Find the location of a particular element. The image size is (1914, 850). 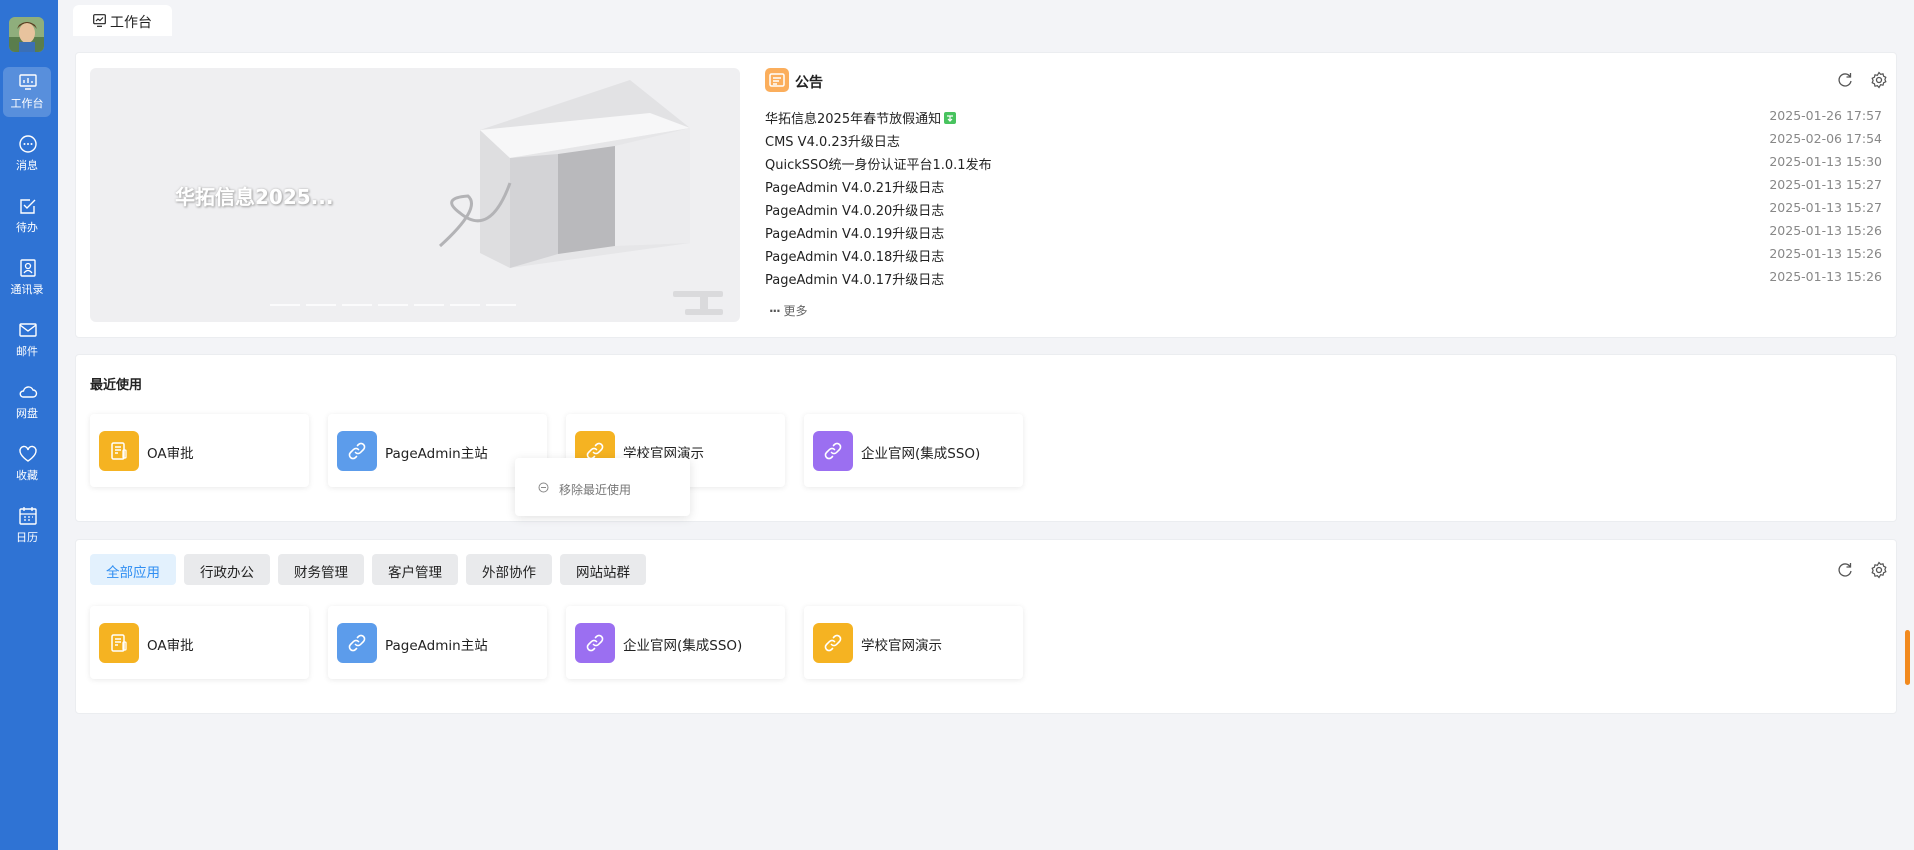

category-tab-external: 外部协作 is located at coordinates (509, 569).